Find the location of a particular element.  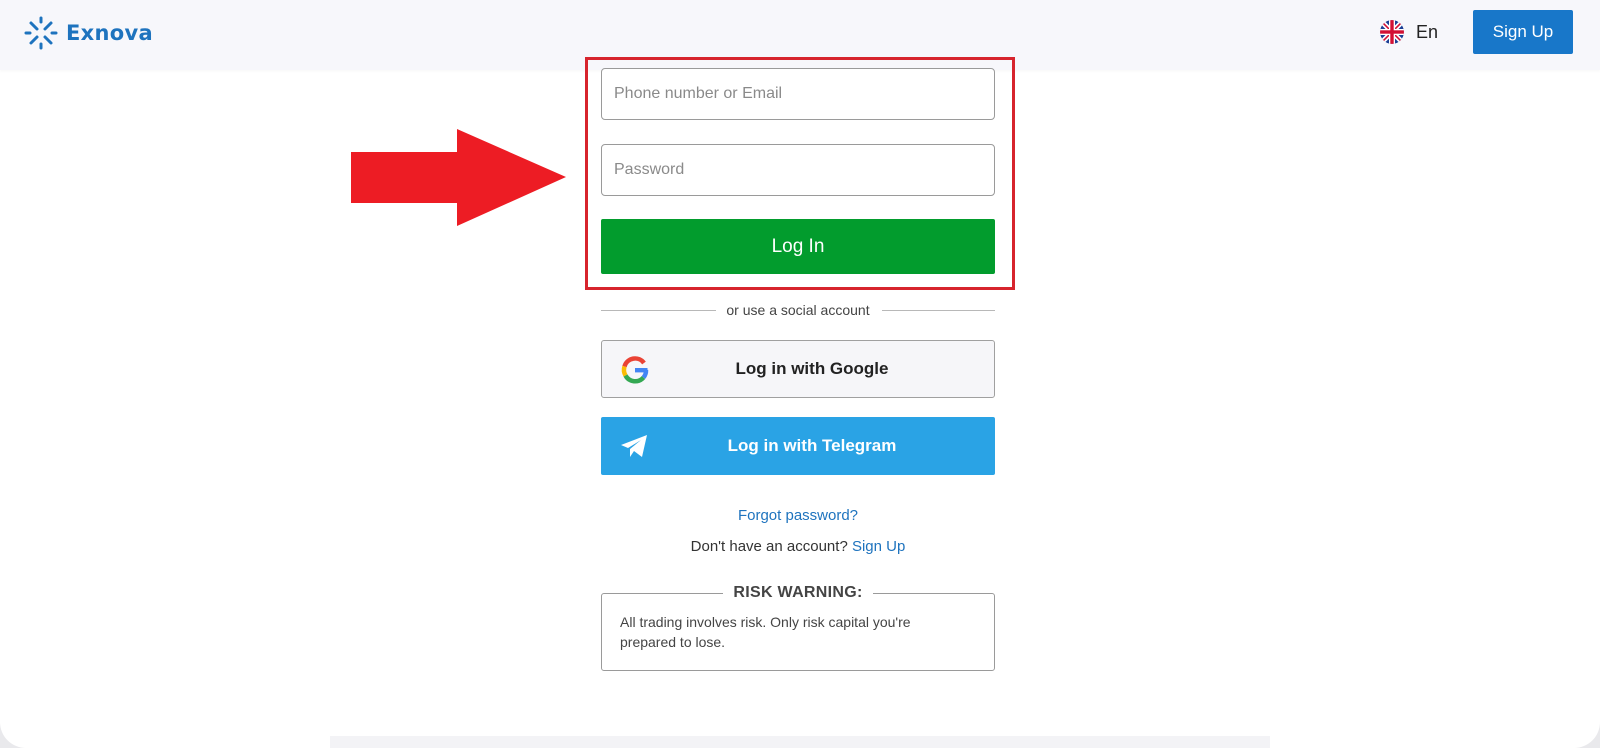

exnova-logo-icon is located at coordinates (41, 33).